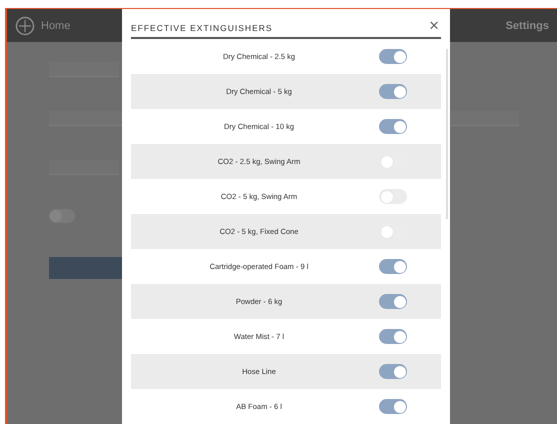 The width and height of the screenshot is (557, 424). Describe the element at coordinates (447, 134) in the screenshot. I see `scrollbar` at that location.